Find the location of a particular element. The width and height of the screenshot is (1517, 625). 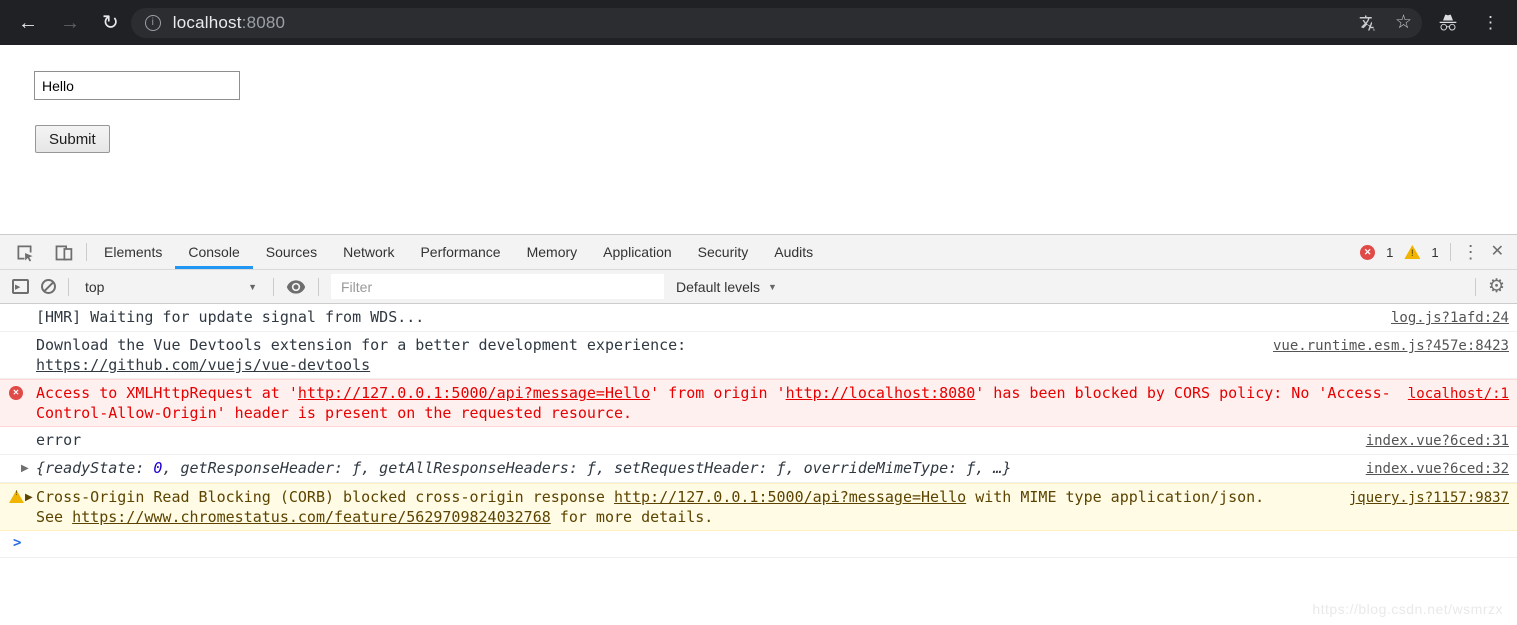

translate-icon is located at coordinates (1368, 23).